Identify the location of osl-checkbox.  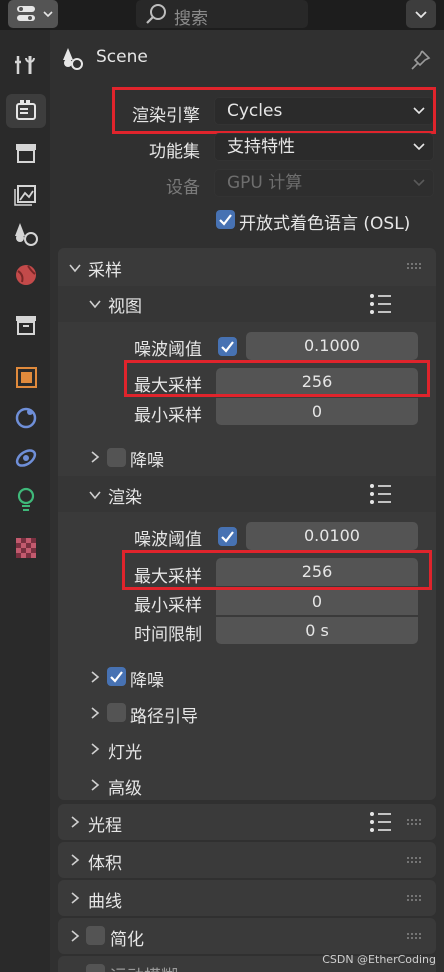
(225, 219).